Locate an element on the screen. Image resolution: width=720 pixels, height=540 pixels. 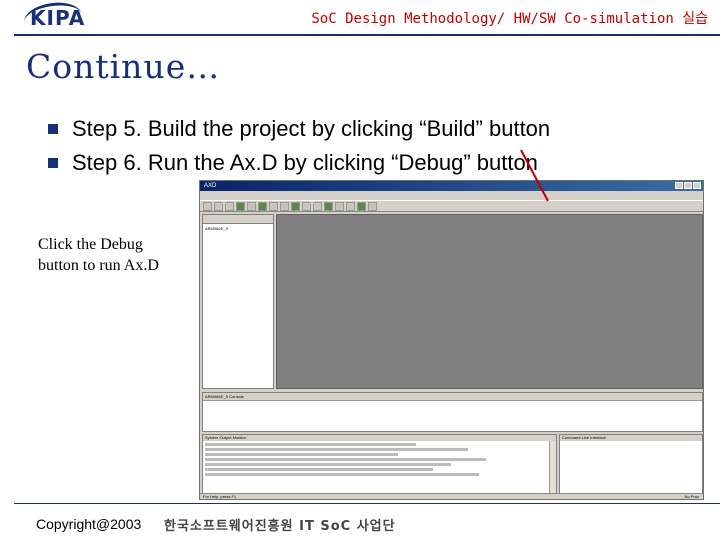
copyright: Copyright@2003 is located at coordinates (89, 524).